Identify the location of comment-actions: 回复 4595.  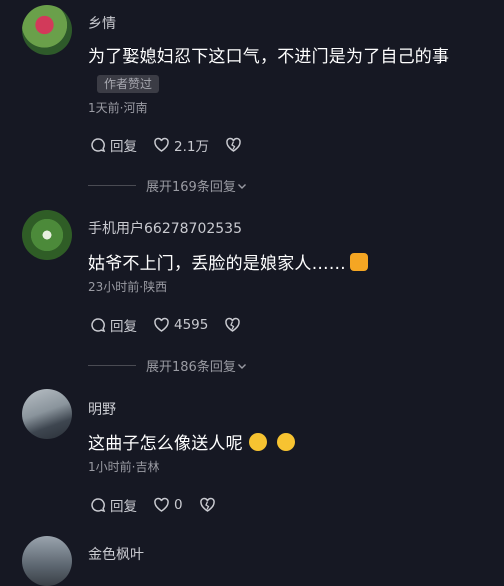
(165, 325).